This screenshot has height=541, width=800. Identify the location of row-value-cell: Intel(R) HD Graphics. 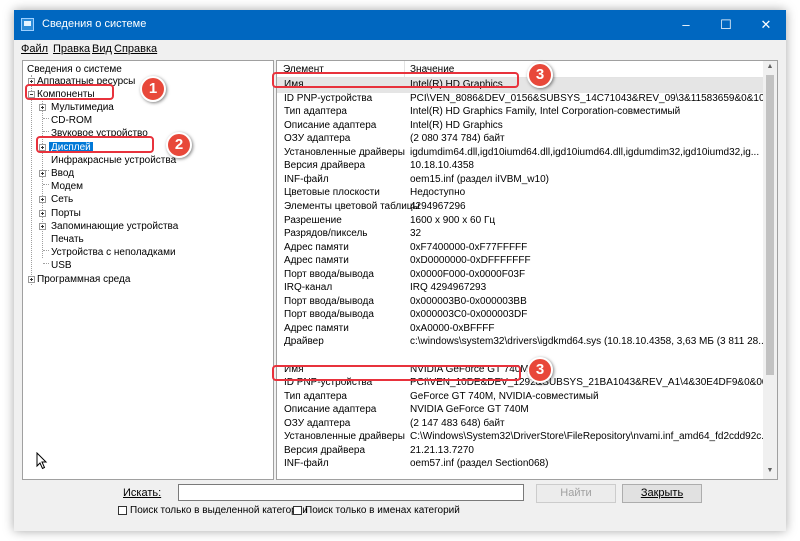
(456, 84).